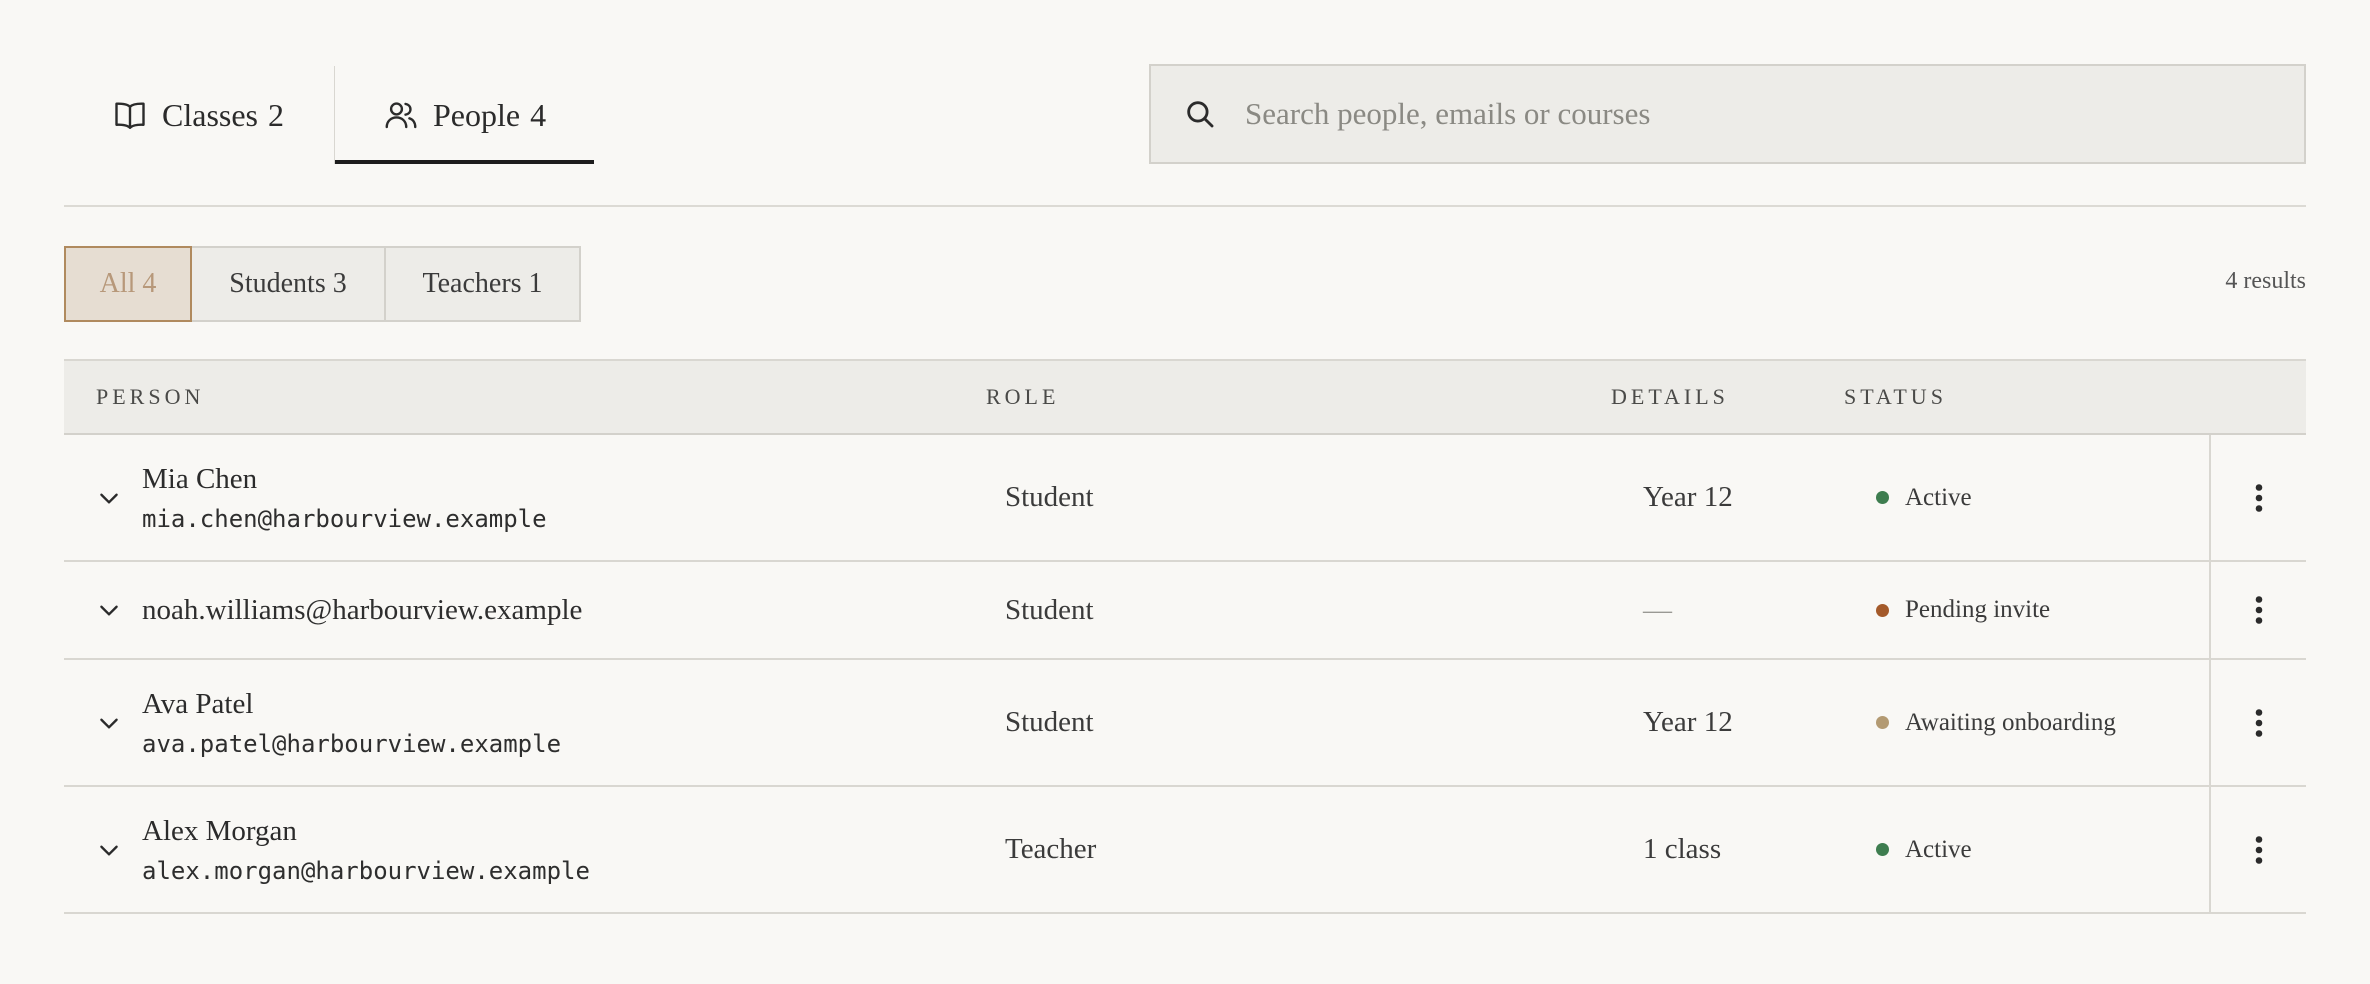 The height and width of the screenshot is (984, 2370). Describe the element at coordinates (200, 479) in the screenshot. I see `person-name: Mia Chen` at that location.